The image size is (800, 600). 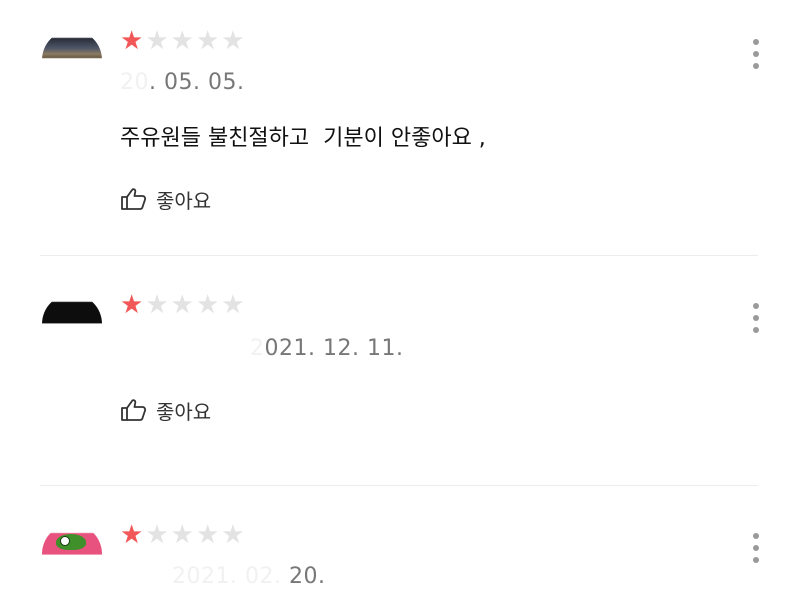 I want to click on masked-date-part: 2021. 02., so click(x=227, y=576).